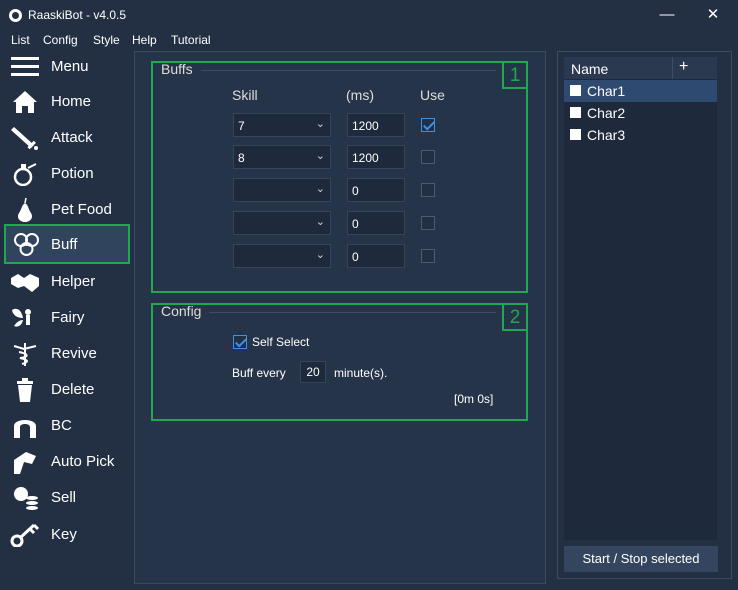 Image resolution: width=738 pixels, height=590 pixels. Describe the element at coordinates (72, 173) in the screenshot. I see `sidebar-item-label: Potion` at that location.